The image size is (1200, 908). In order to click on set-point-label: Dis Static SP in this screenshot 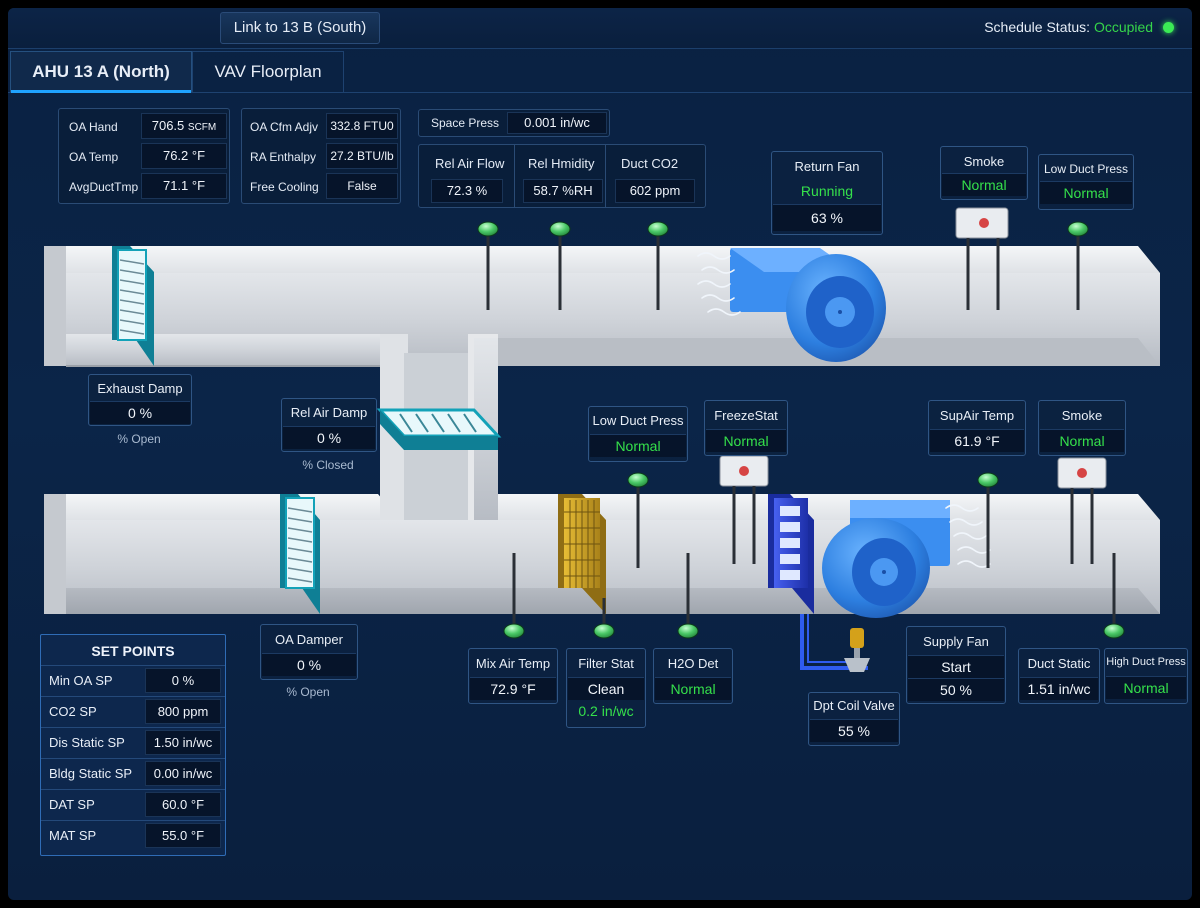, I will do `click(87, 742)`.